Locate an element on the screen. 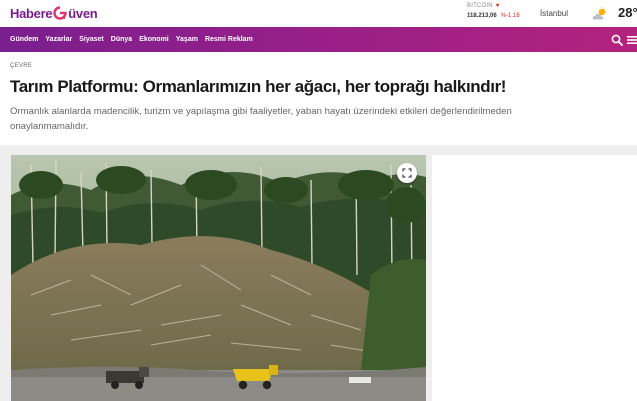  ticker-name-row: BITCOIN ♥ is located at coordinates (502, 6).